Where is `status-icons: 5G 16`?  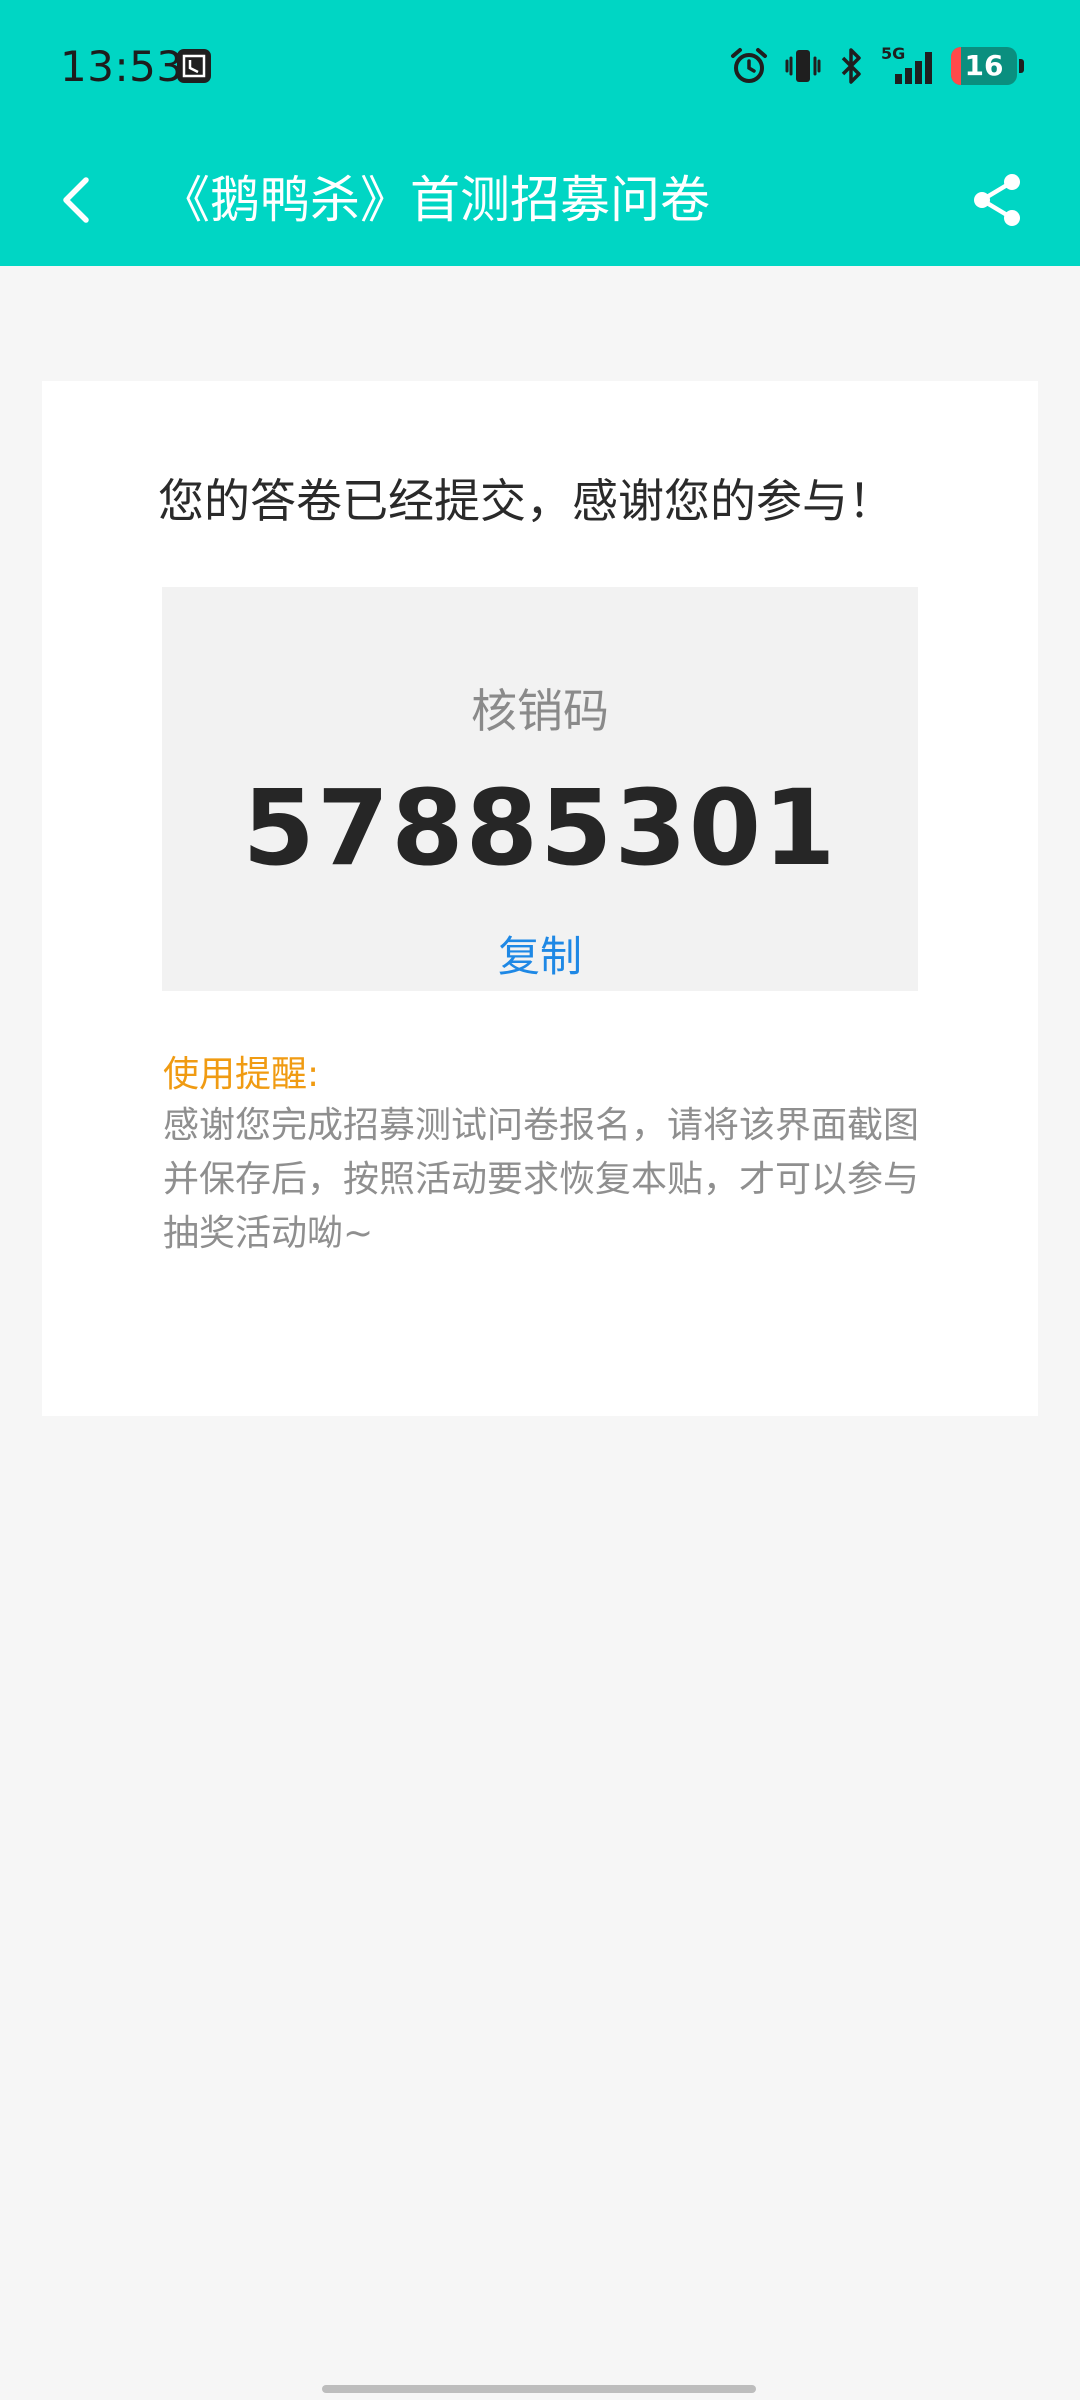
status-icons: 5G 16 is located at coordinates (876, 66).